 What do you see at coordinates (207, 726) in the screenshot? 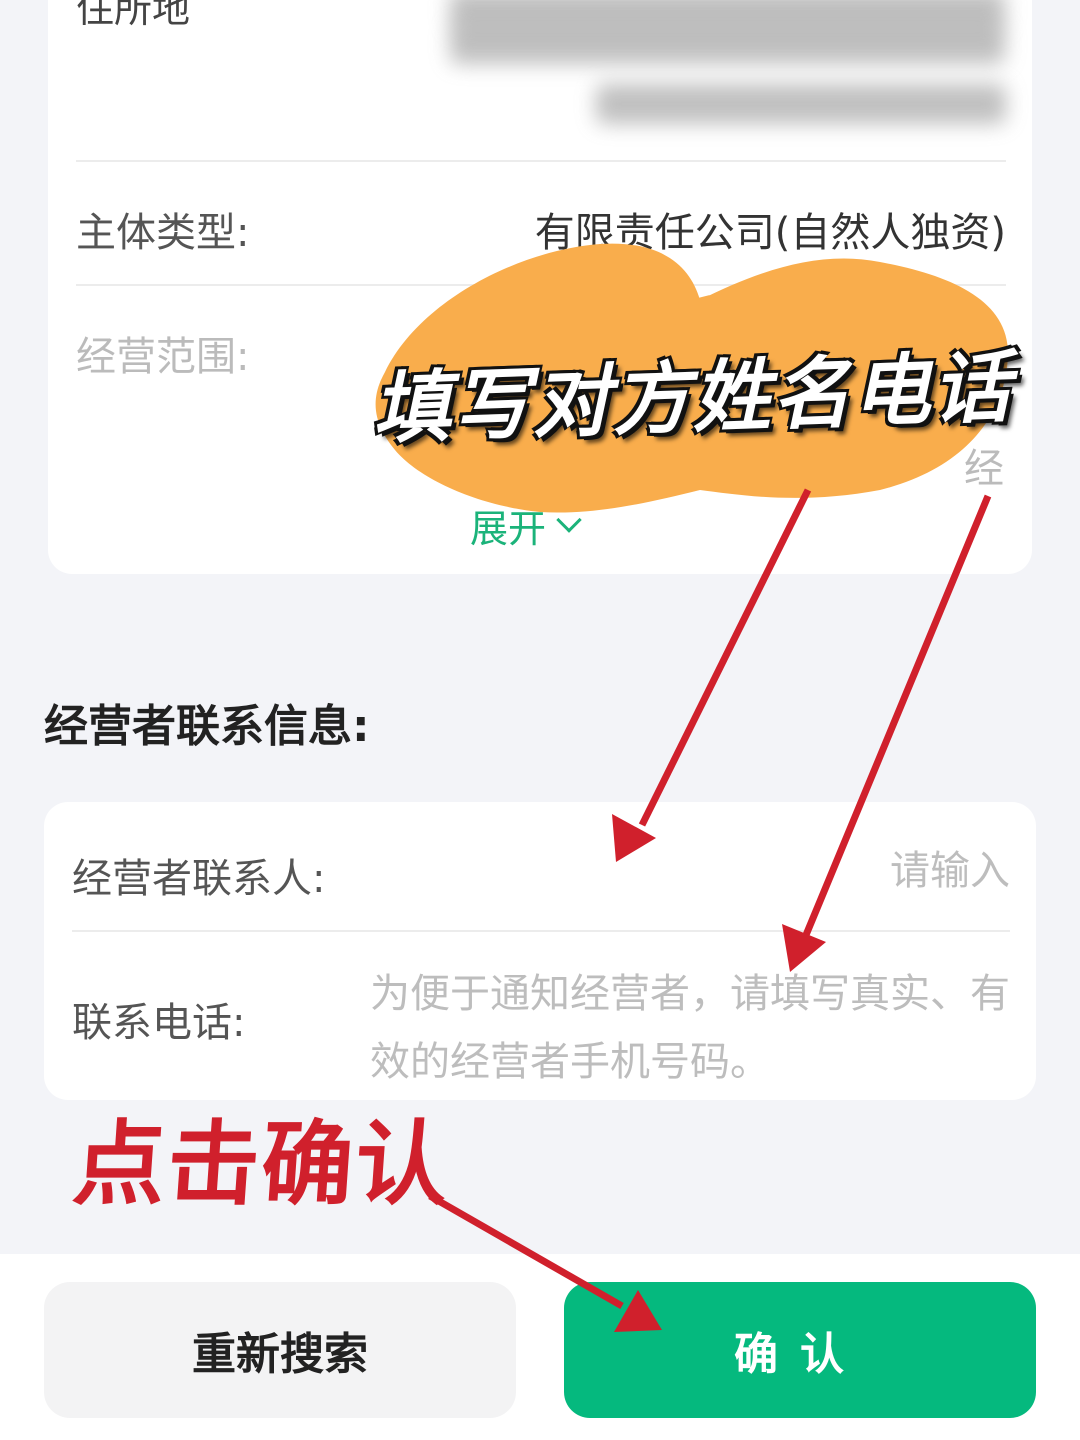
I see `contact-section-title: 经营者联系信息:` at bounding box center [207, 726].